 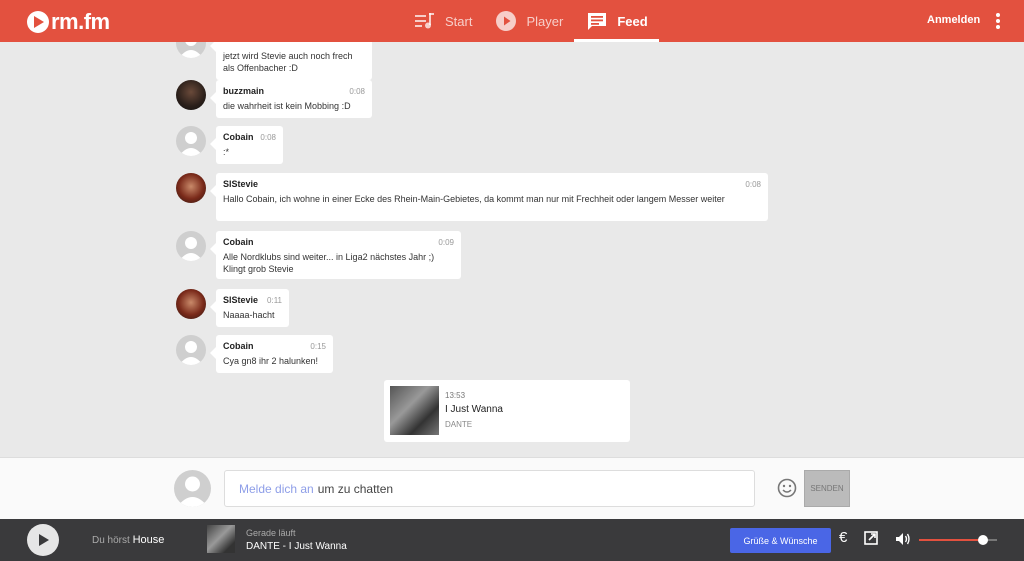 What do you see at coordinates (459, 21) in the screenshot?
I see `nav-tab-start-label: Start` at bounding box center [459, 21].